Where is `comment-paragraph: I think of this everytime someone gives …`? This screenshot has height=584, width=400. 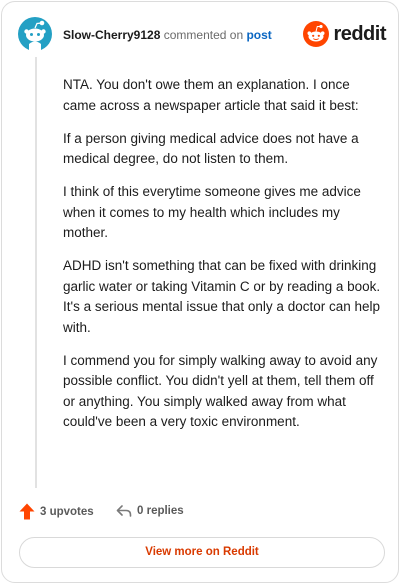 comment-paragraph: I think of this everytime someone gives … is located at coordinates (212, 212).